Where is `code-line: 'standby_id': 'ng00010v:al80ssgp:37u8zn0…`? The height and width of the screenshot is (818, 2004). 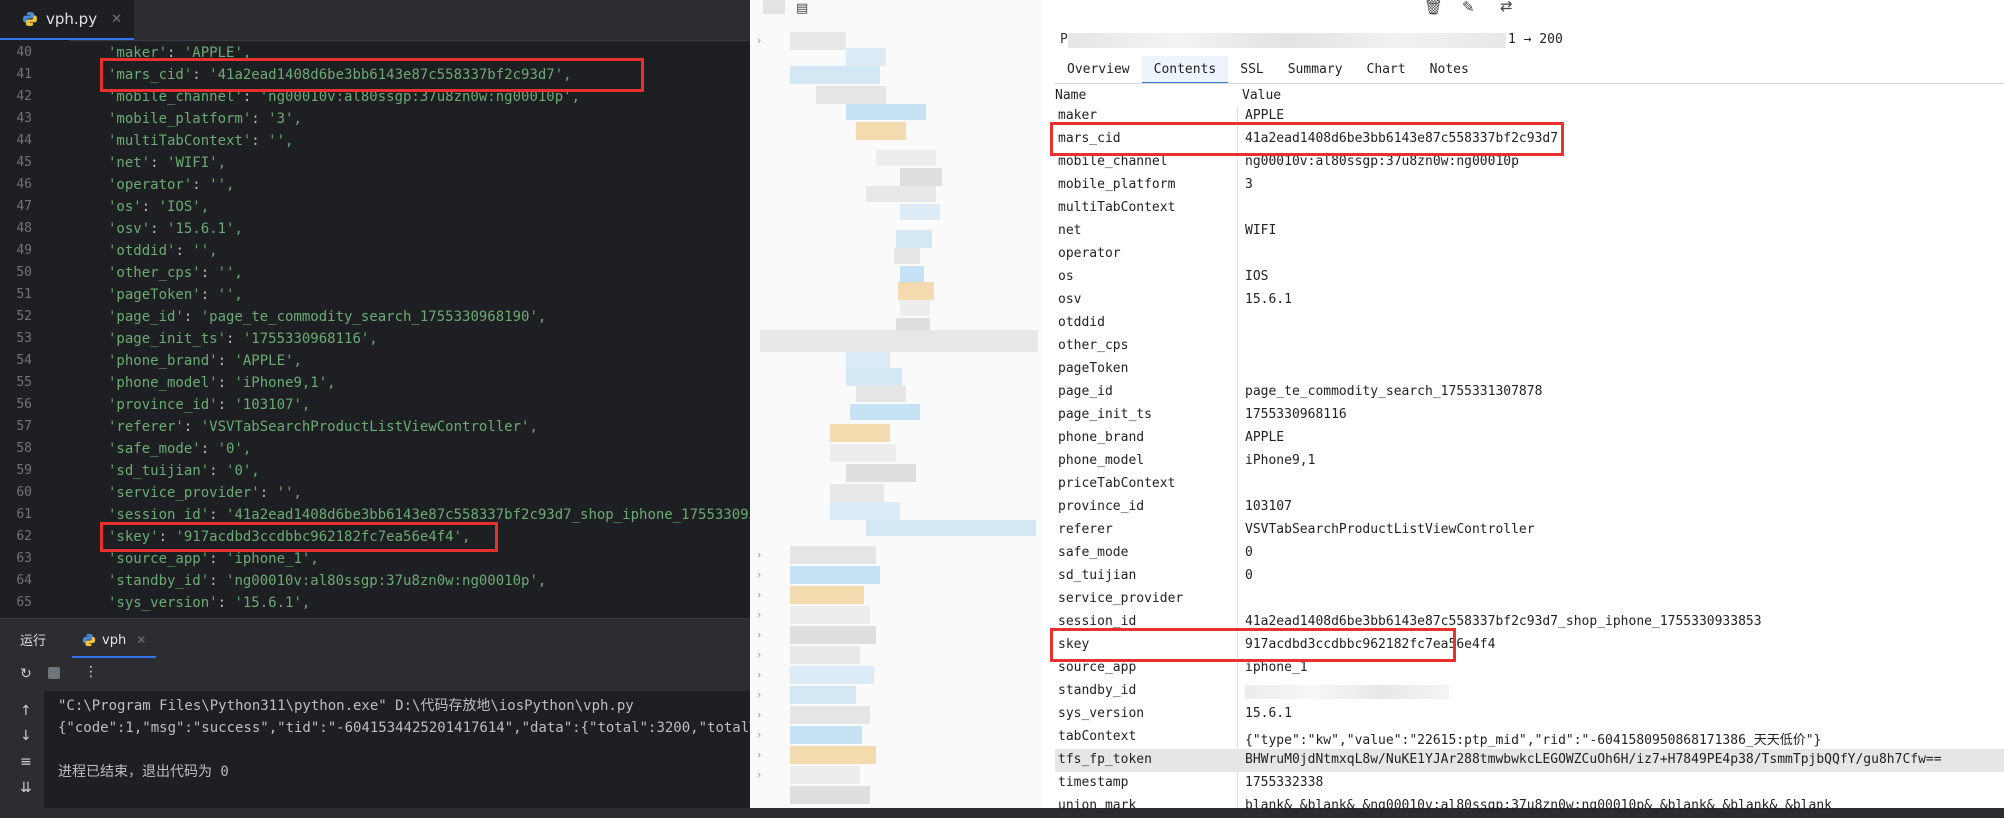
code-line: 'standby_id': 'ng00010v:al80ssgp:37u8zn0… is located at coordinates (327, 581).